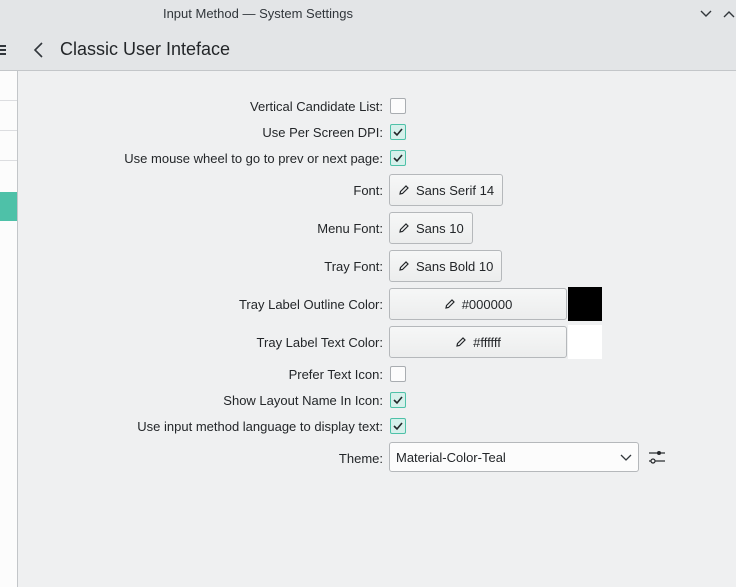 This screenshot has height=587, width=736. What do you see at coordinates (310, 304) in the screenshot?
I see `tray-outline-color-label: Tray Label Outline Color:` at bounding box center [310, 304].